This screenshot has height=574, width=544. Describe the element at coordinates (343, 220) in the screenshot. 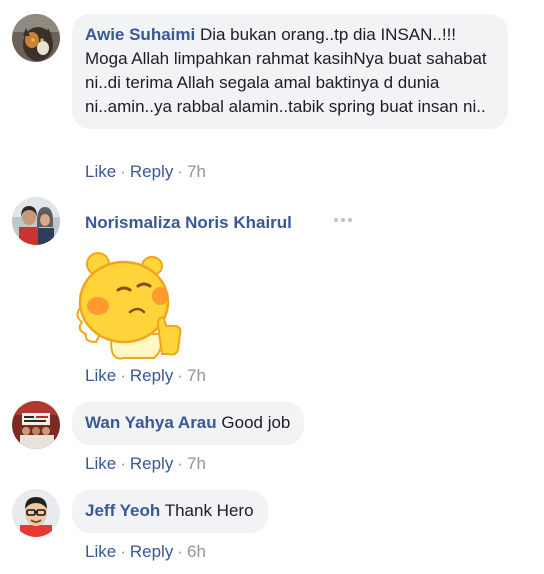

I see `more-dots-icon` at that location.